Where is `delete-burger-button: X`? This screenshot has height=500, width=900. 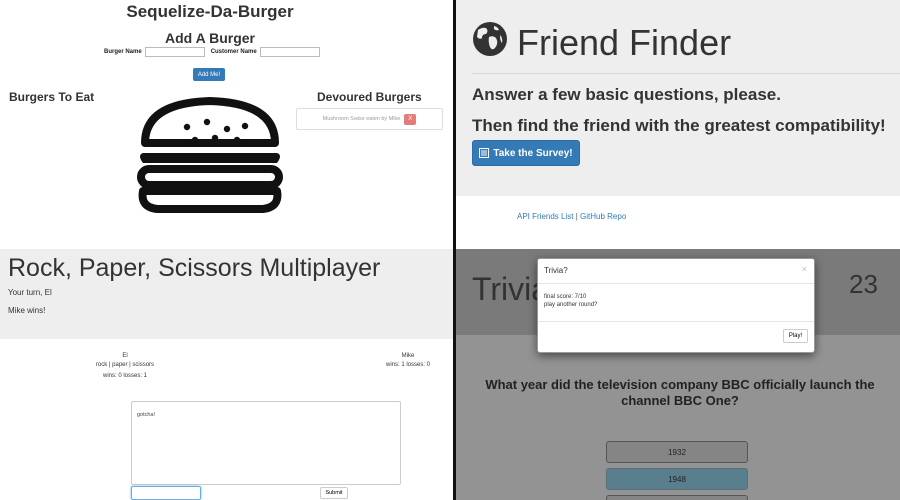
delete-burger-button: X is located at coordinates (410, 119).